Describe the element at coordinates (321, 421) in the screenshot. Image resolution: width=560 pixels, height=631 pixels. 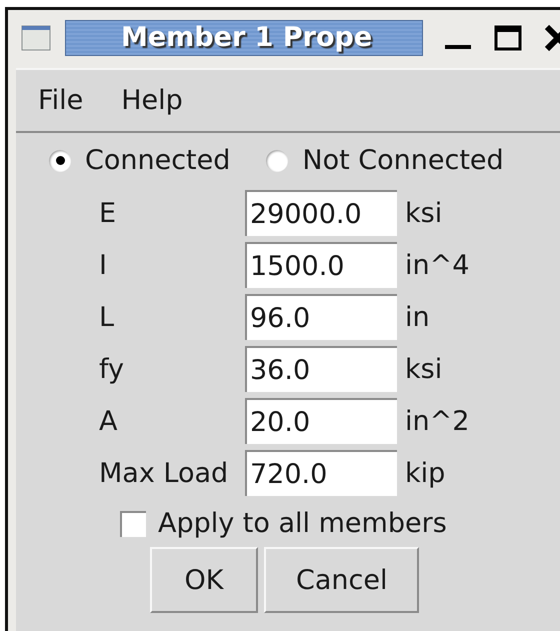
I see `input-field: 20.0` at that location.